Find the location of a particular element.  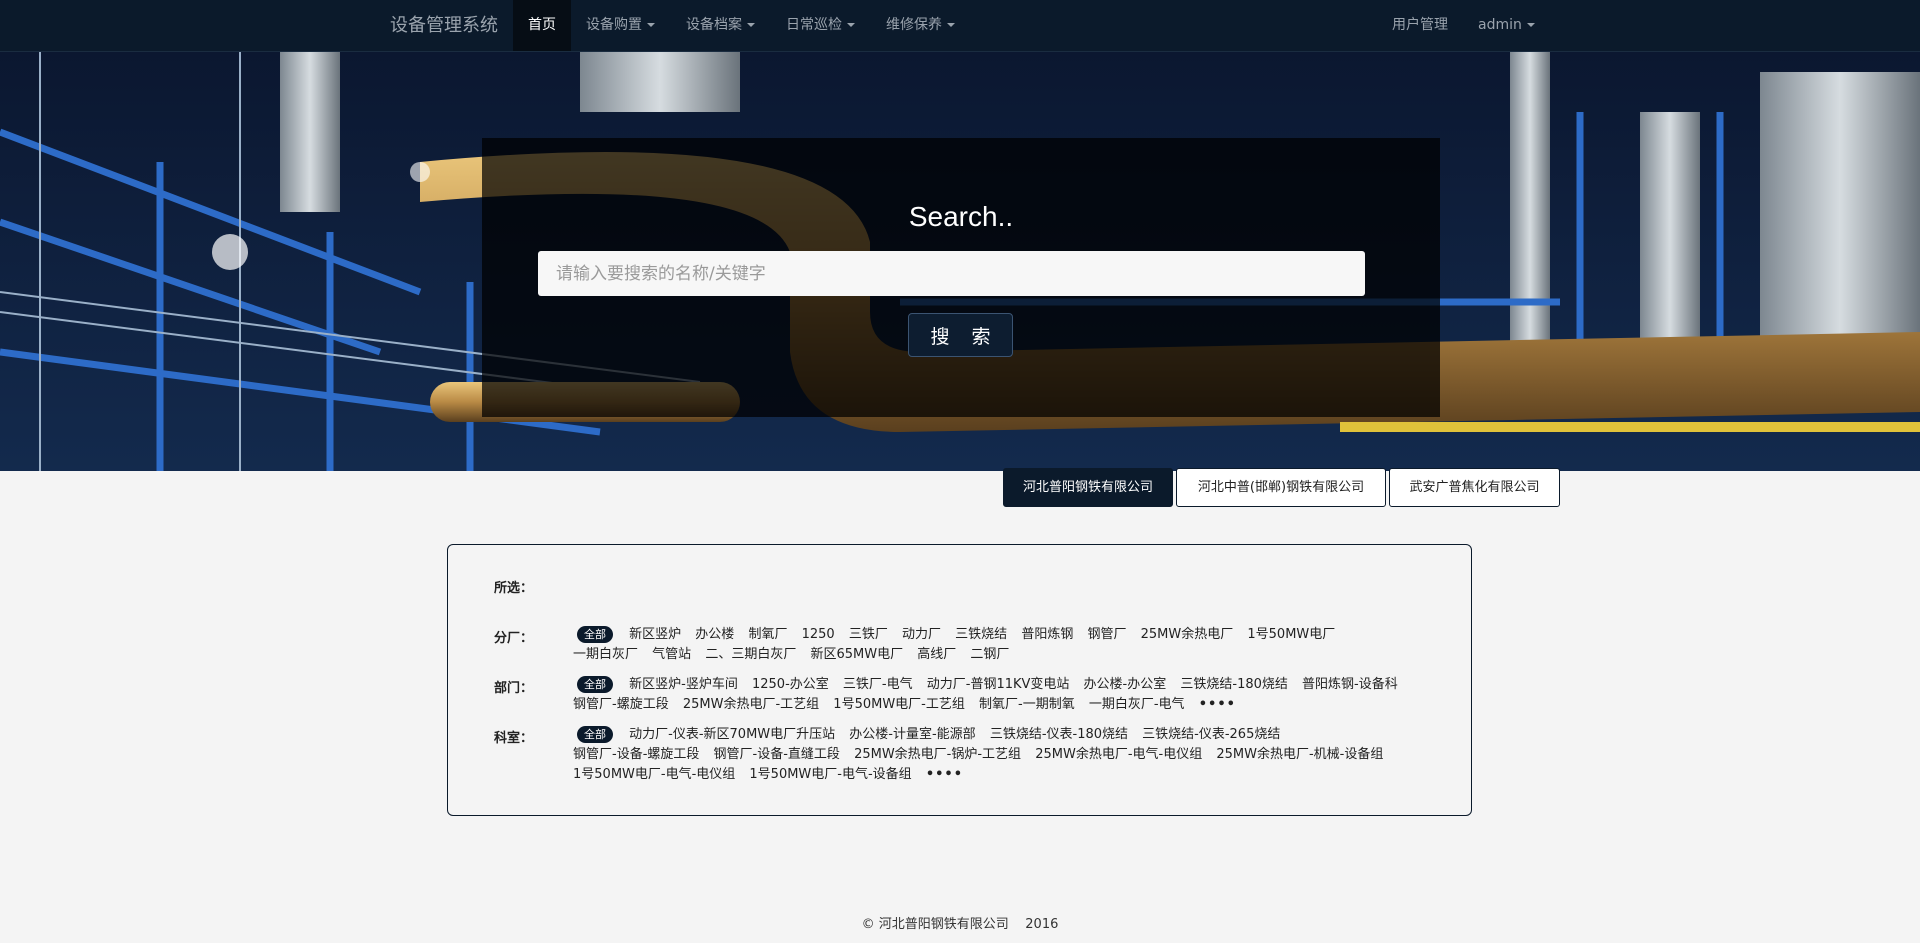

department-more-button: •••• is located at coordinates (1217, 704).